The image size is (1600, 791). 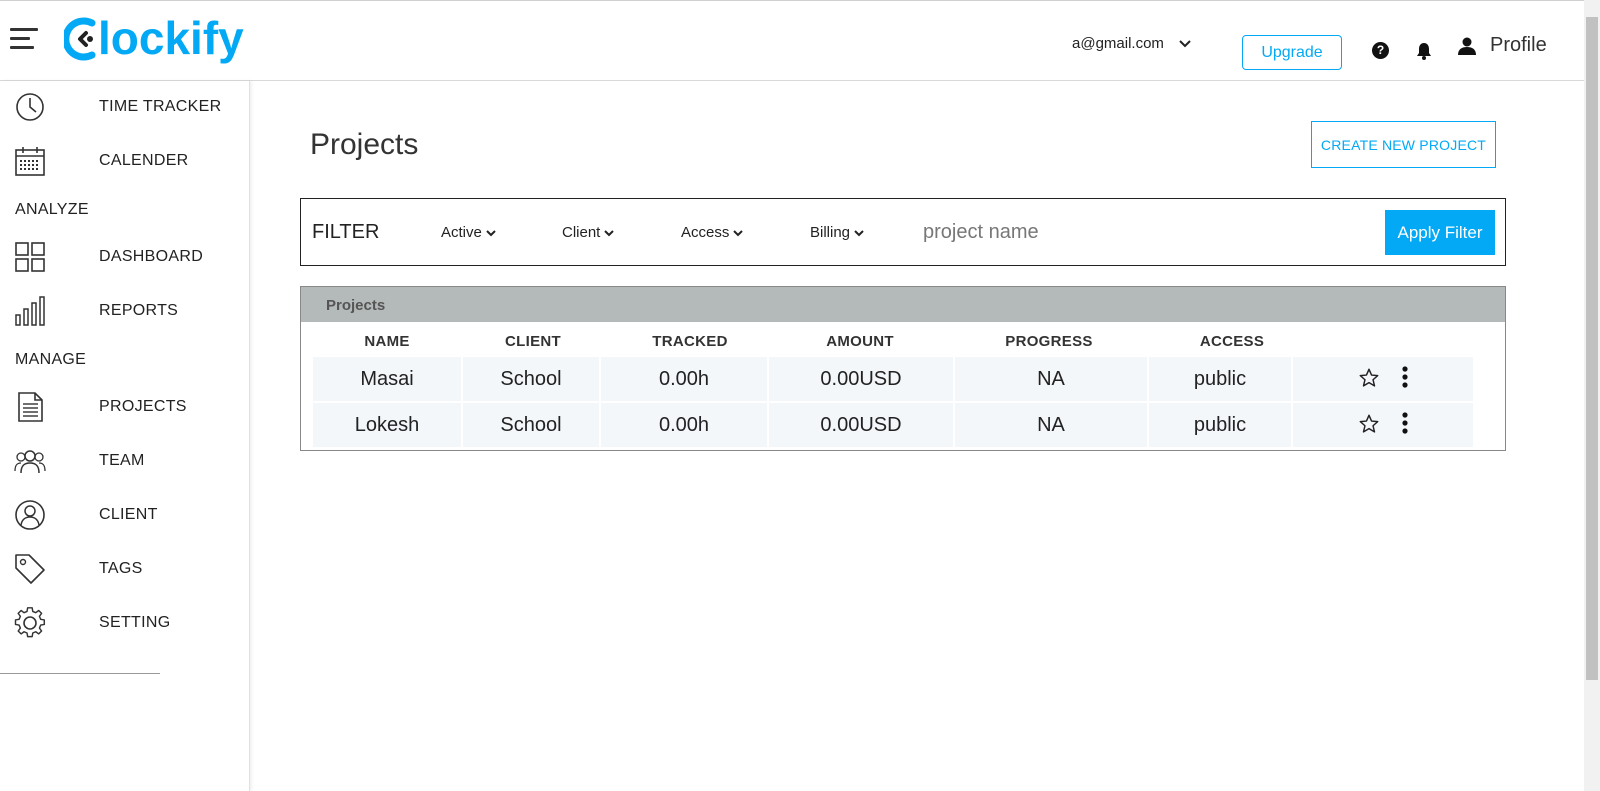 I want to click on bell-icon, so click(x=1424, y=51).